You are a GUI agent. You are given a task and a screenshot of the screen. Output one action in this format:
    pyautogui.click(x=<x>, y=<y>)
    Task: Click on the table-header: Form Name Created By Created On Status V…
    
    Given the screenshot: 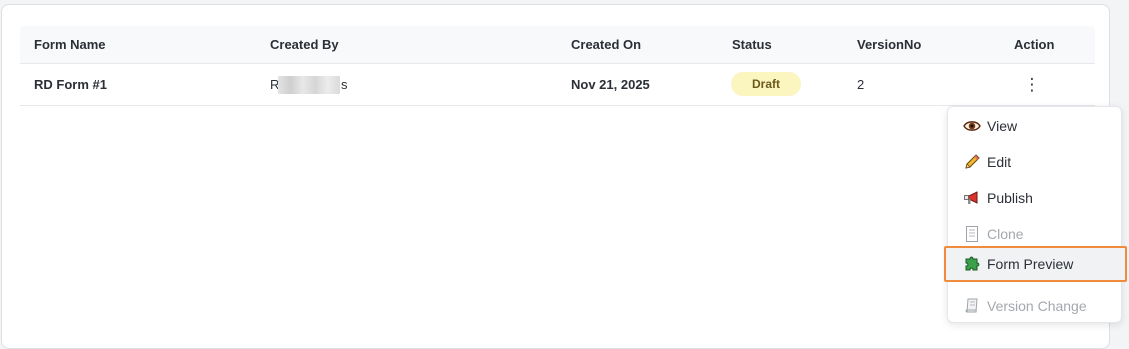 What is the action you would take?
    pyautogui.click(x=557, y=45)
    